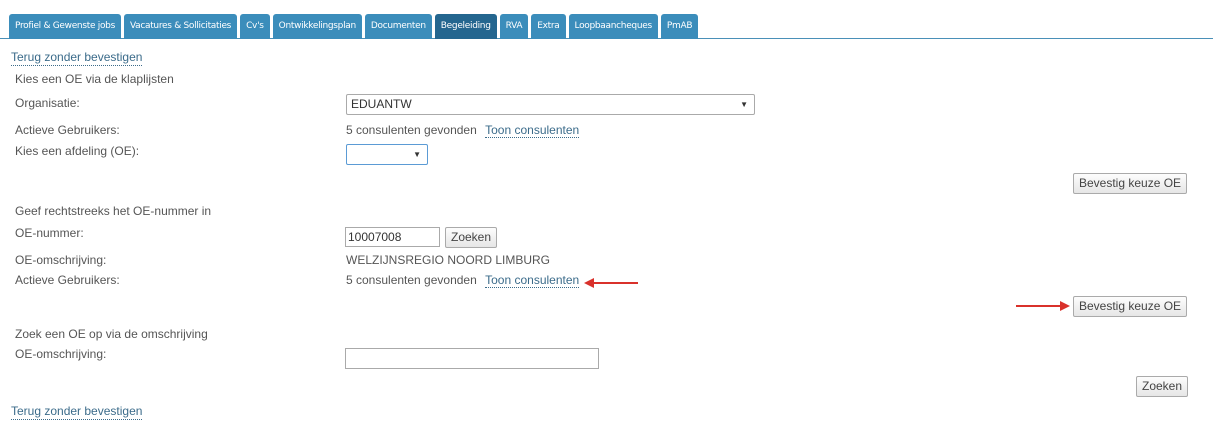  What do you see at coordinates (613, 26) in the screenshot?
I see `tab-loopbaancheques: Loopbaancheques` at bounding box center [613, 26].